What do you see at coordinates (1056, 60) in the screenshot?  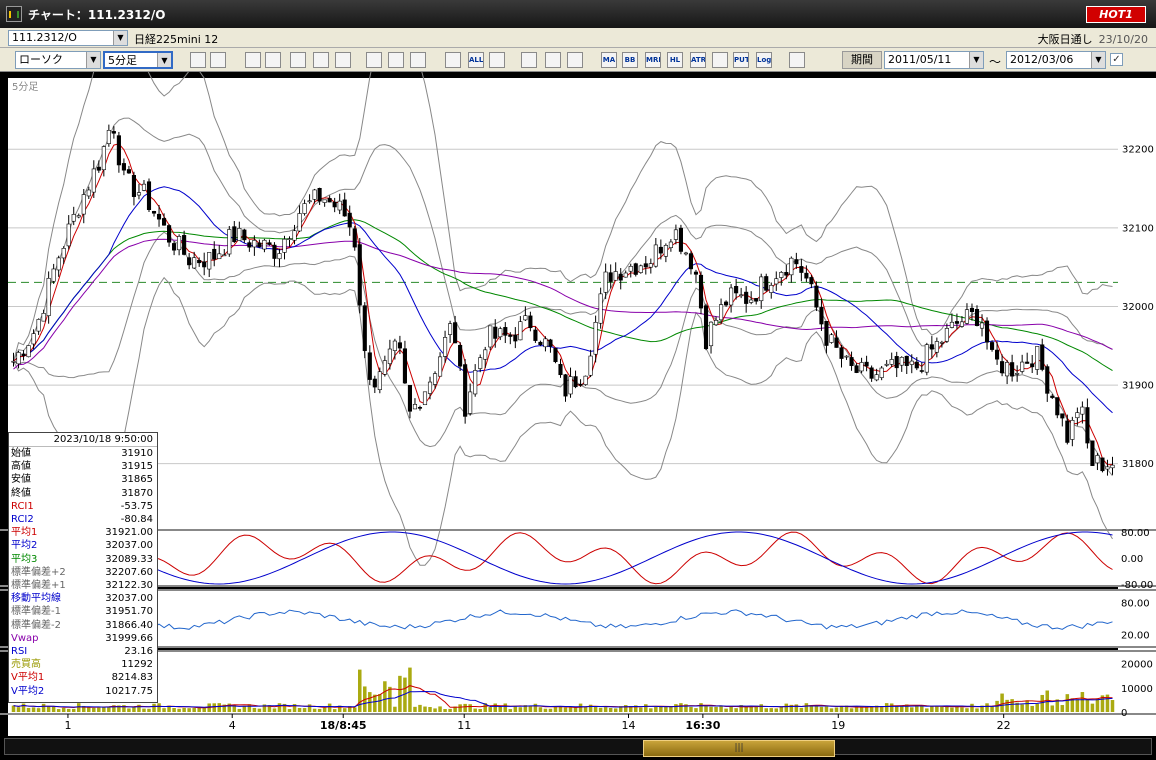 I see `to-date-field: 2012/03/06 ▼` at bounding box center [1056, 60].